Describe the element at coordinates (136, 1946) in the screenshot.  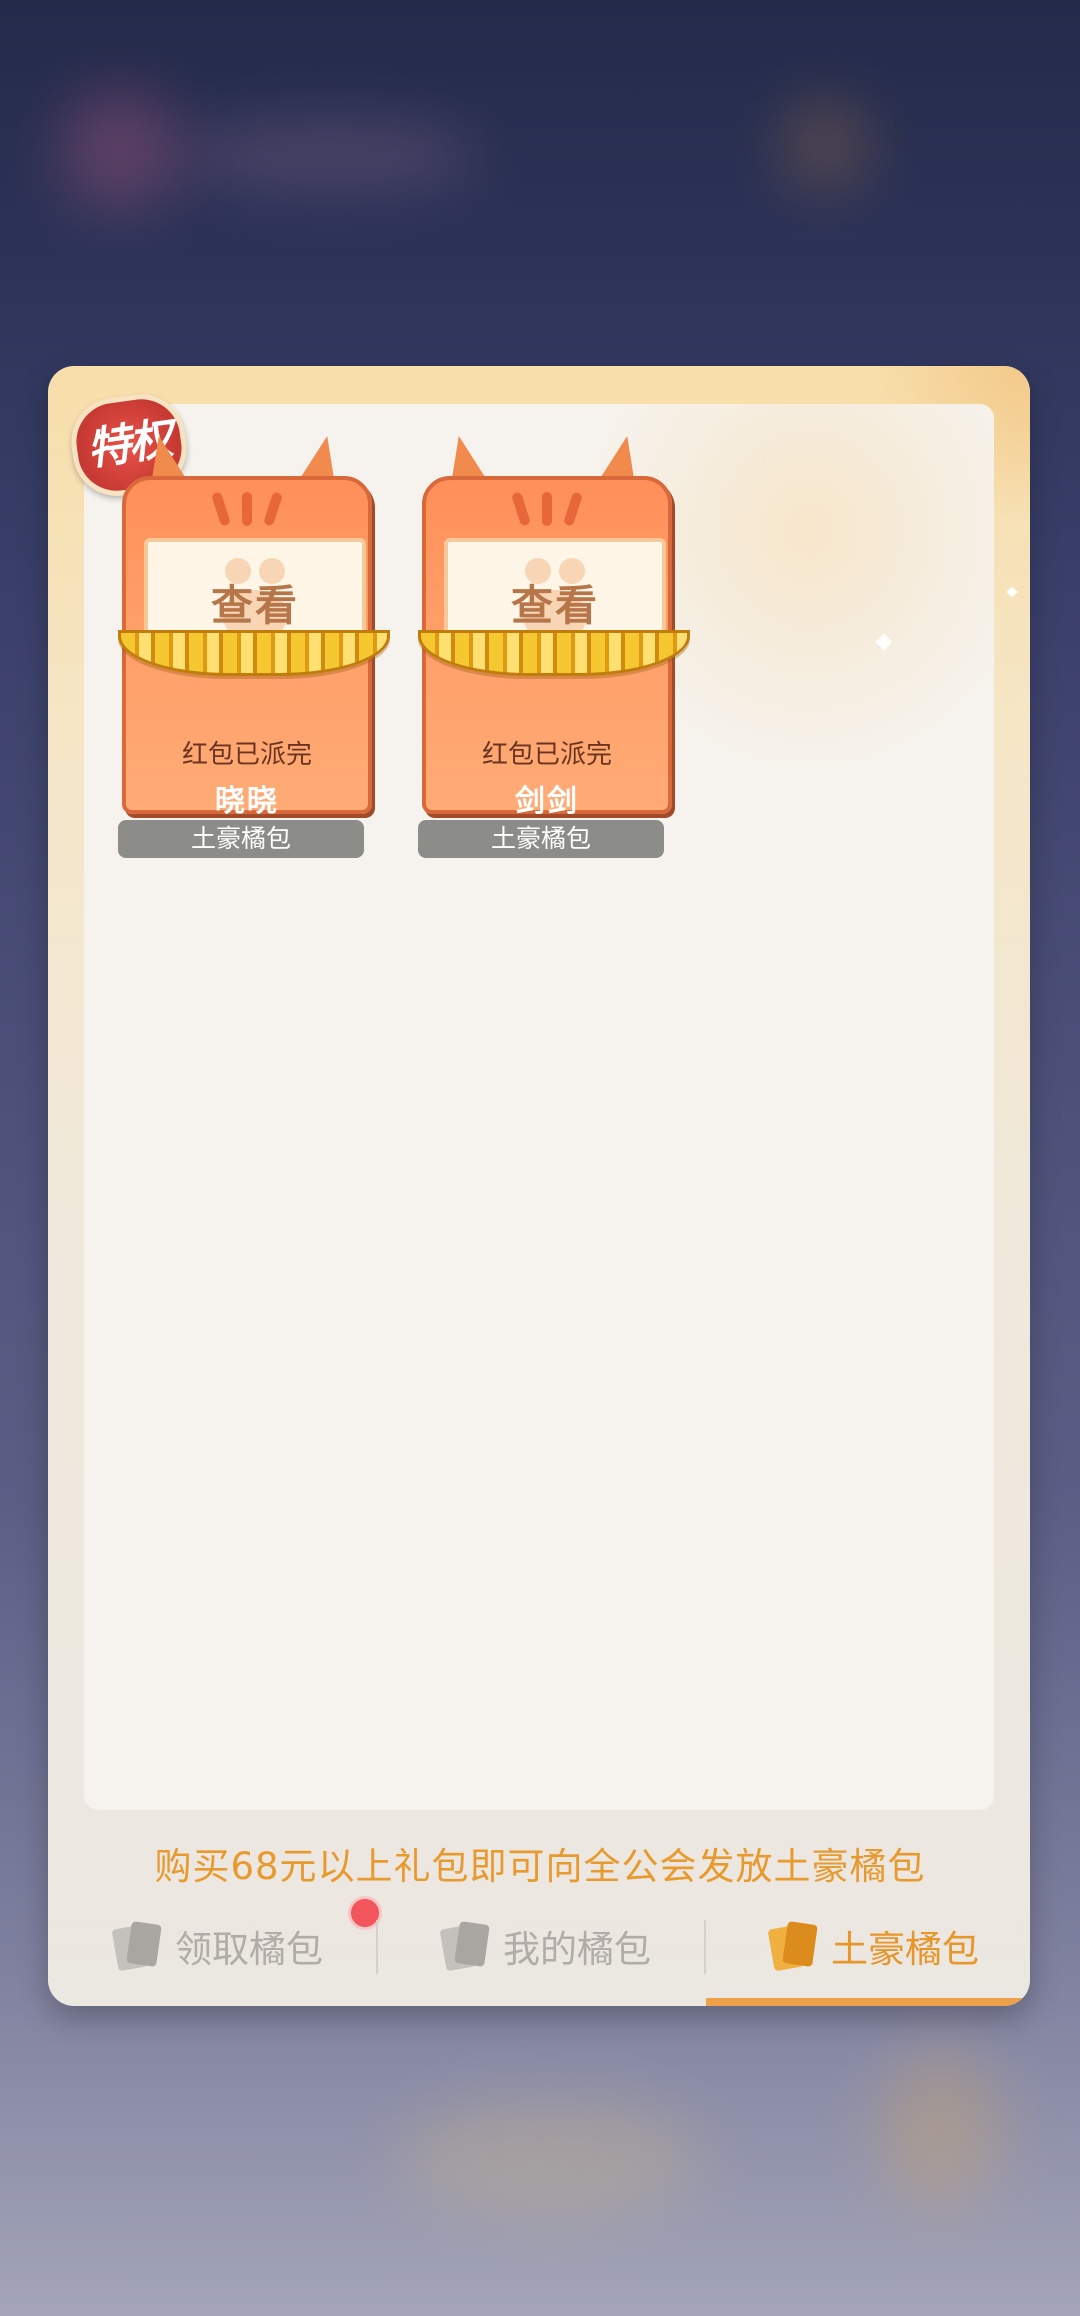
I see `cat-card-icon` at that location.